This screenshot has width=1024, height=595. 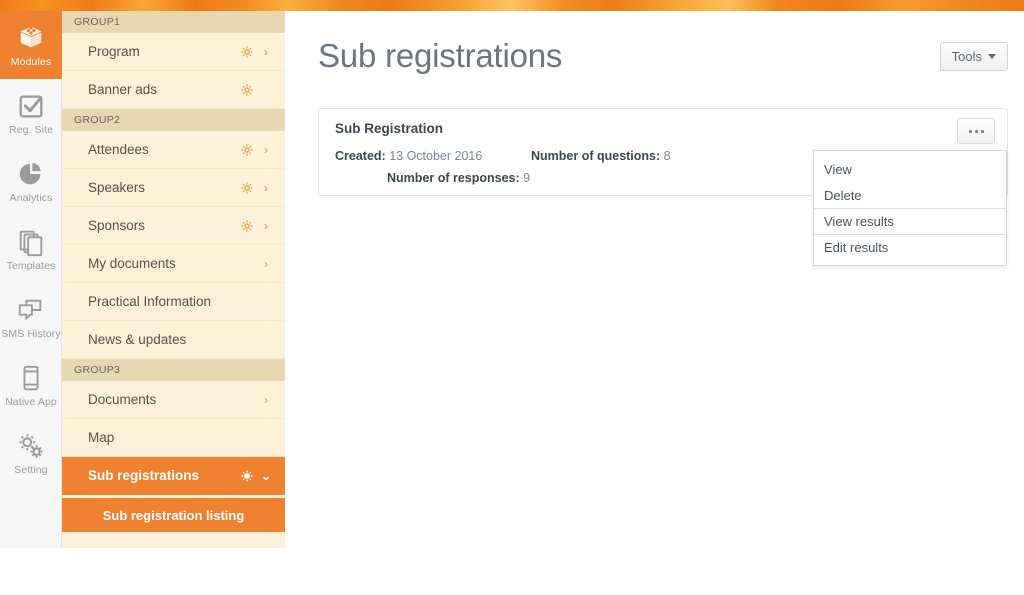 What do you see at coordinates (31, 446) in the screenshot?
I see `gears-icon` at bounding box center [31, 446].